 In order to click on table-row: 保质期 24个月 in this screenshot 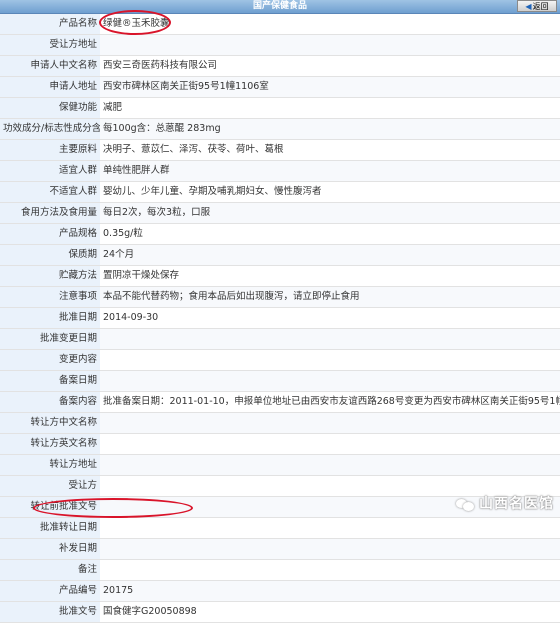, I will do `click(280, 255)`.